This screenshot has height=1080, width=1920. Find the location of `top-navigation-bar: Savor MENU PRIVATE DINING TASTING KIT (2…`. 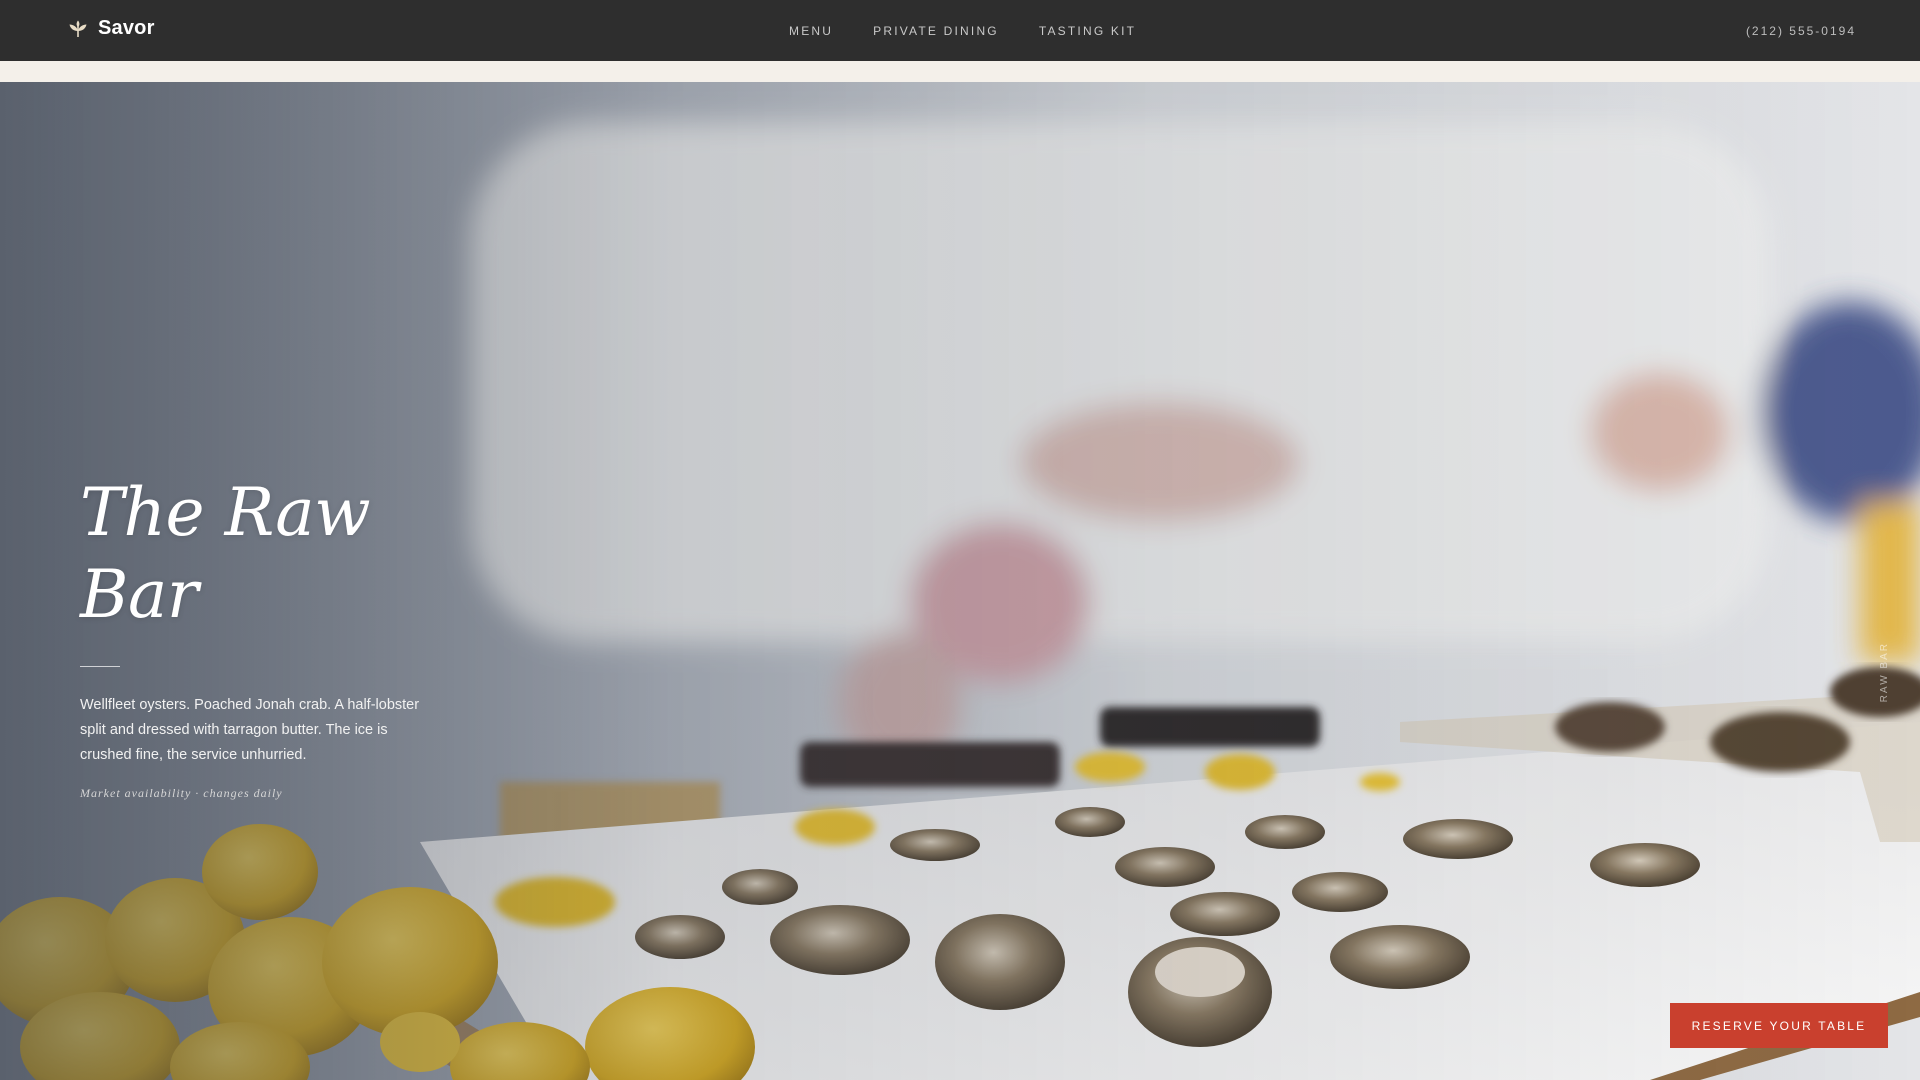

top-navigation-bar: Savor MENU PRIVATE DINING TASTING KIT (2… is located at coordinates (960, 30).